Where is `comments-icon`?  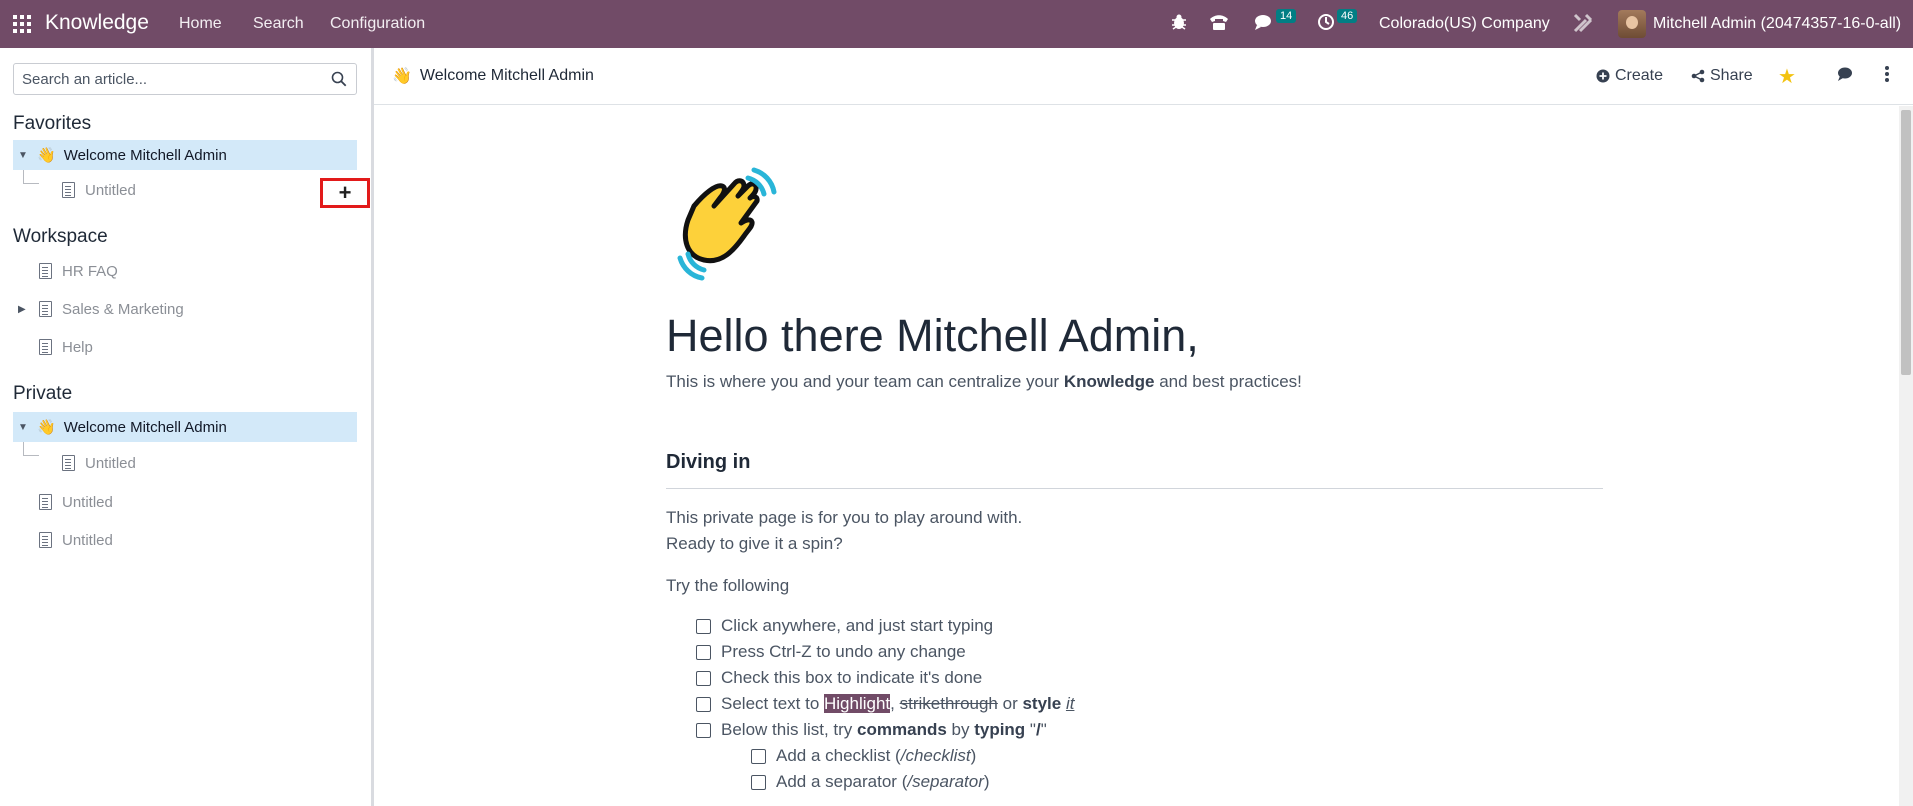 comments-icon is located at coordinates (1846, 76).